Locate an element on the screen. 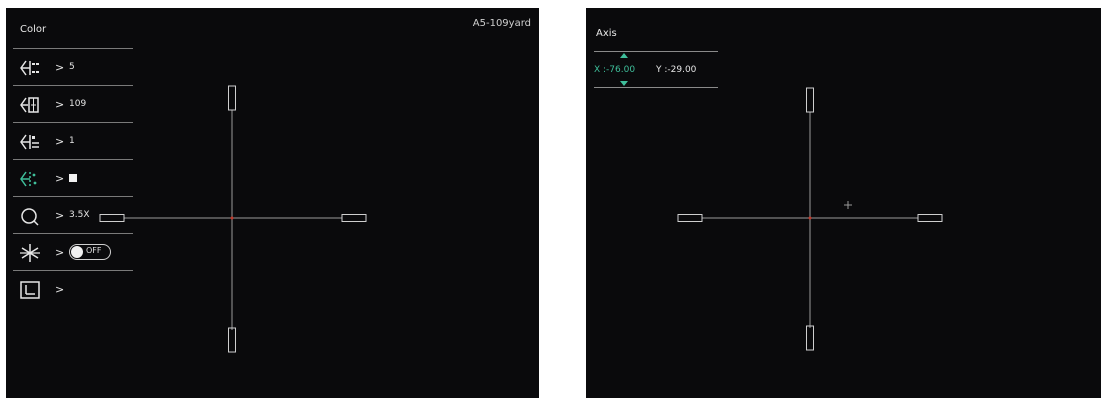 The height and width of the screenshot is (401, 1107). color-swatch is located at coordinates (73, 178).